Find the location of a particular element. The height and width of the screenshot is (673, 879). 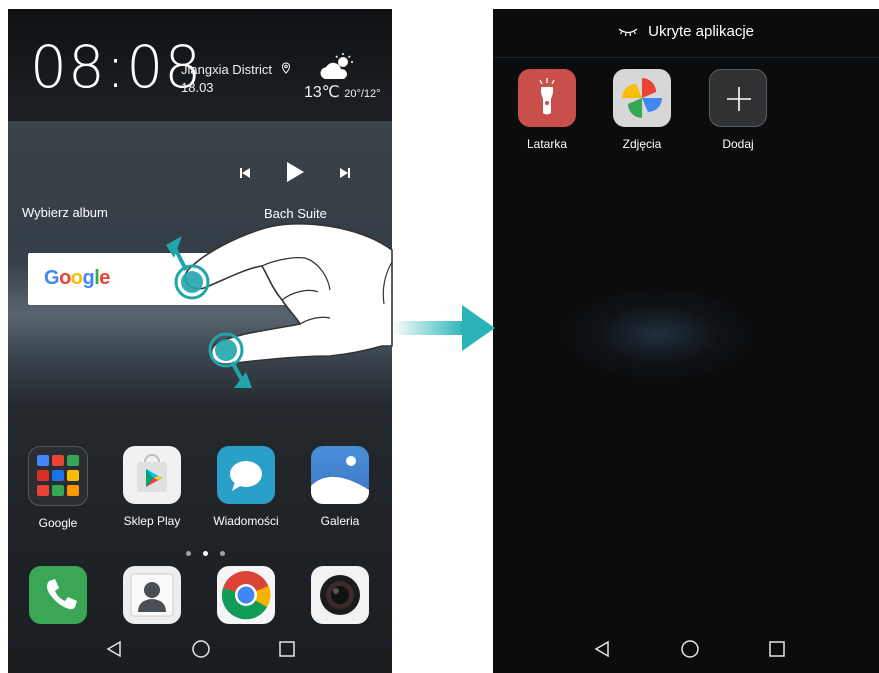

page-indicator is located at coordinates (205, 552).